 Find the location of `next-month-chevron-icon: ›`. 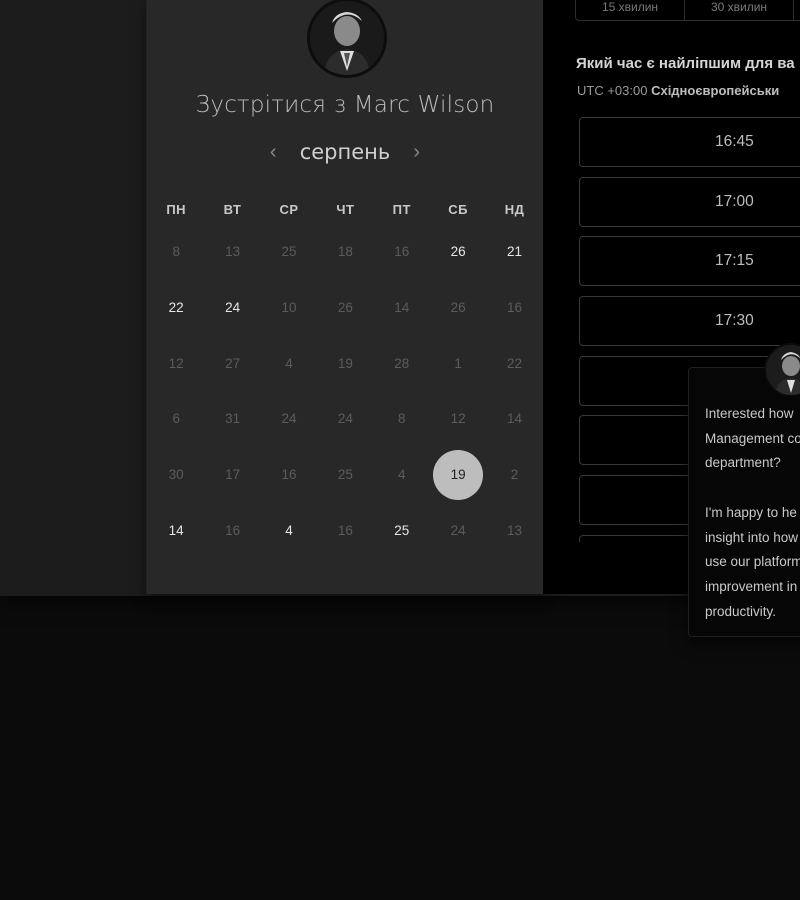

next-month-chevron-icon: › is located at coordinates (417, 152).